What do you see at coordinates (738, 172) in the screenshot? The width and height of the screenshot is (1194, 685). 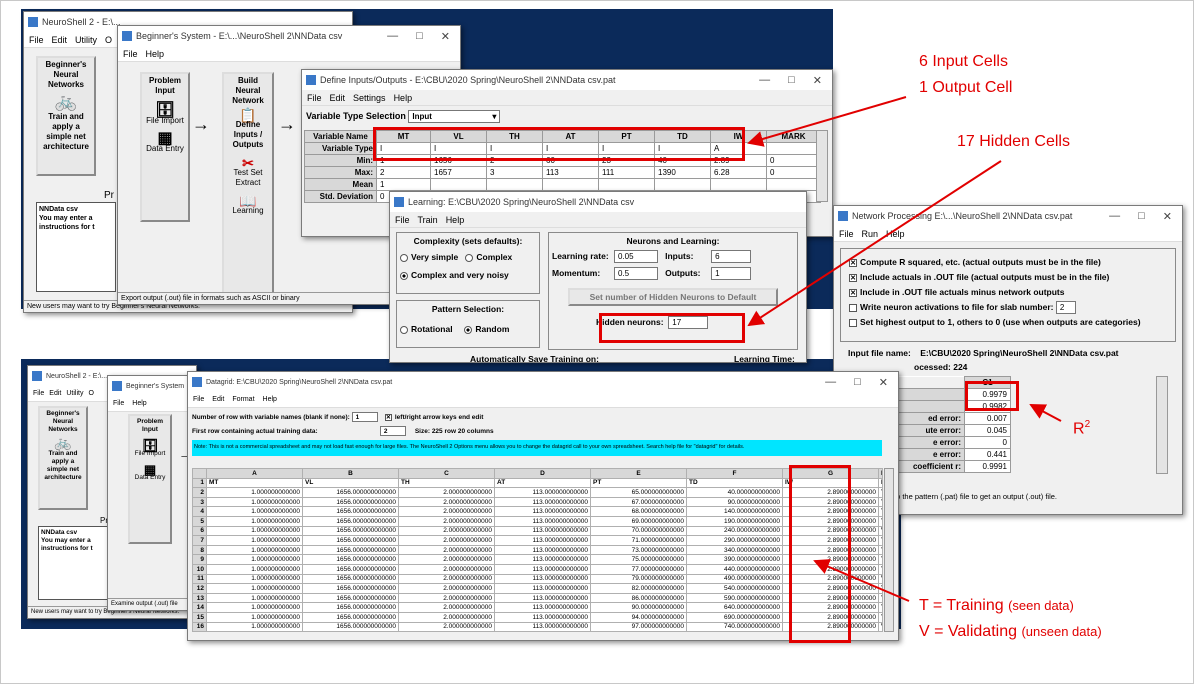 I see `cell: 6.28` at bounding box center [738, 172].